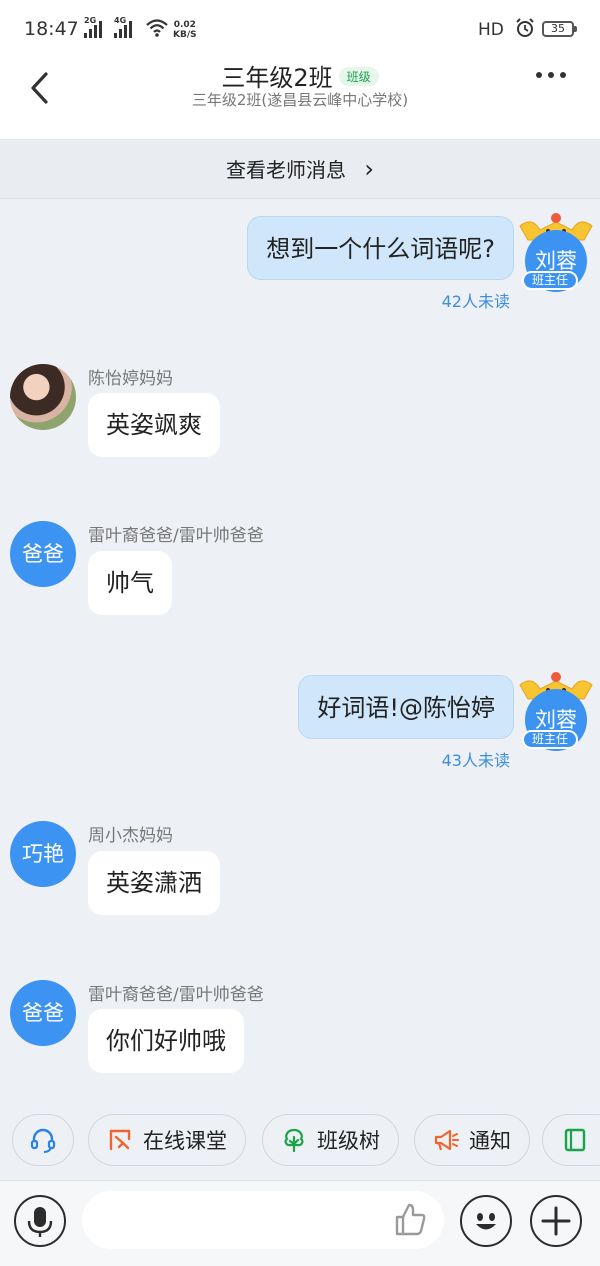 This screenshot has height=1266, width=600. I want to click on unread-count: 42人未读, so click(476, 300).